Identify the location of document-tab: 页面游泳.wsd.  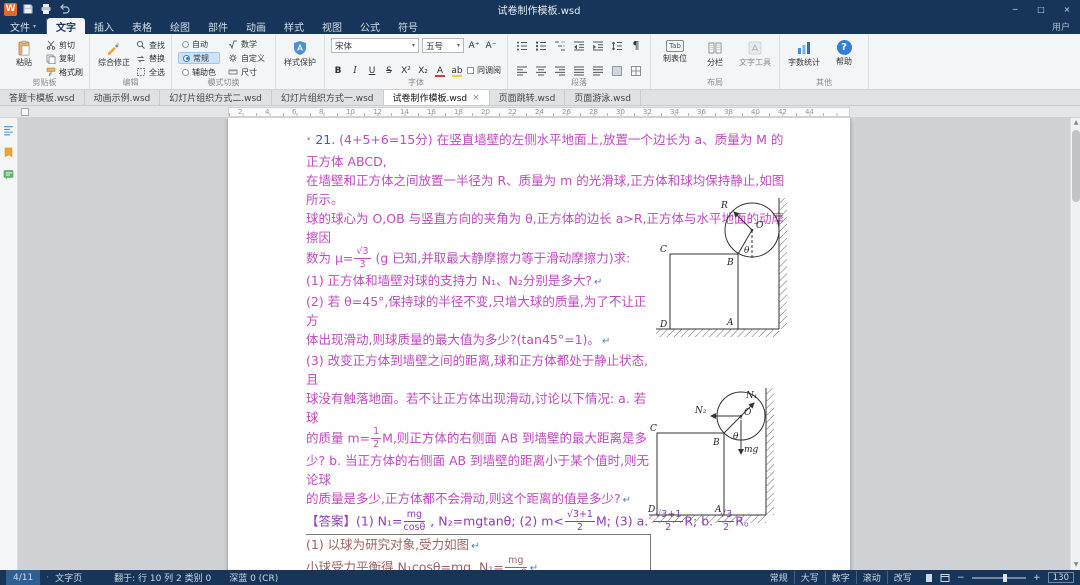
(603, 97).